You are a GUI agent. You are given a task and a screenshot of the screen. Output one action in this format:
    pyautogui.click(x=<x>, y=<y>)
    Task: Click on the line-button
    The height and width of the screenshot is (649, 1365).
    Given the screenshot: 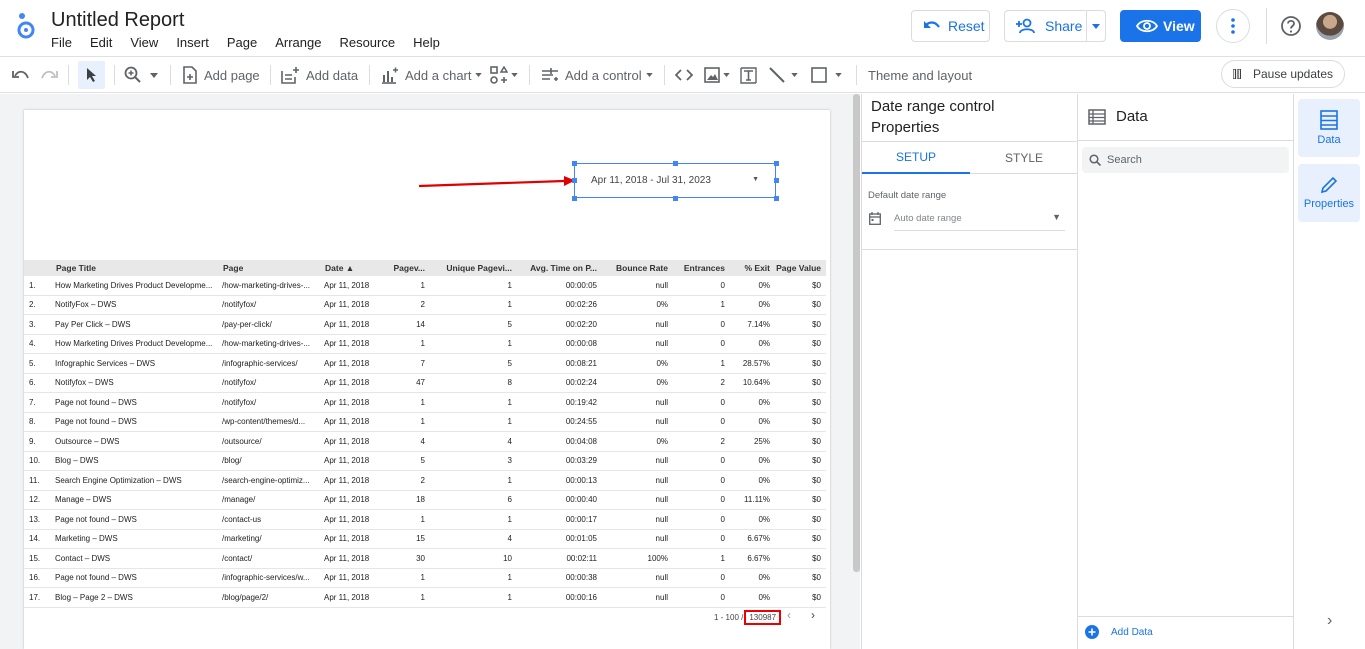 What is the action you would take?
    pyautogui.click(x=783, y=75)
    